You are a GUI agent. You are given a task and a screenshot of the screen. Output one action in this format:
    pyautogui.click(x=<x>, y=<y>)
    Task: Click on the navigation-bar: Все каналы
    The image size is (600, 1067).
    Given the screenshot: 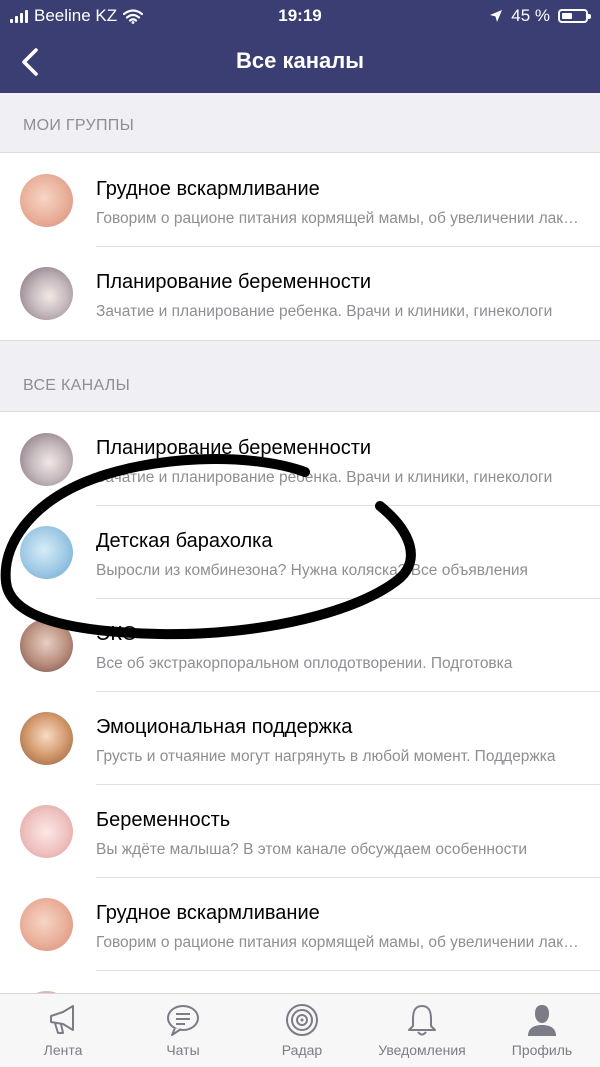 What is the action you would take?
    pyautogui.click(x=300, y=62)
    